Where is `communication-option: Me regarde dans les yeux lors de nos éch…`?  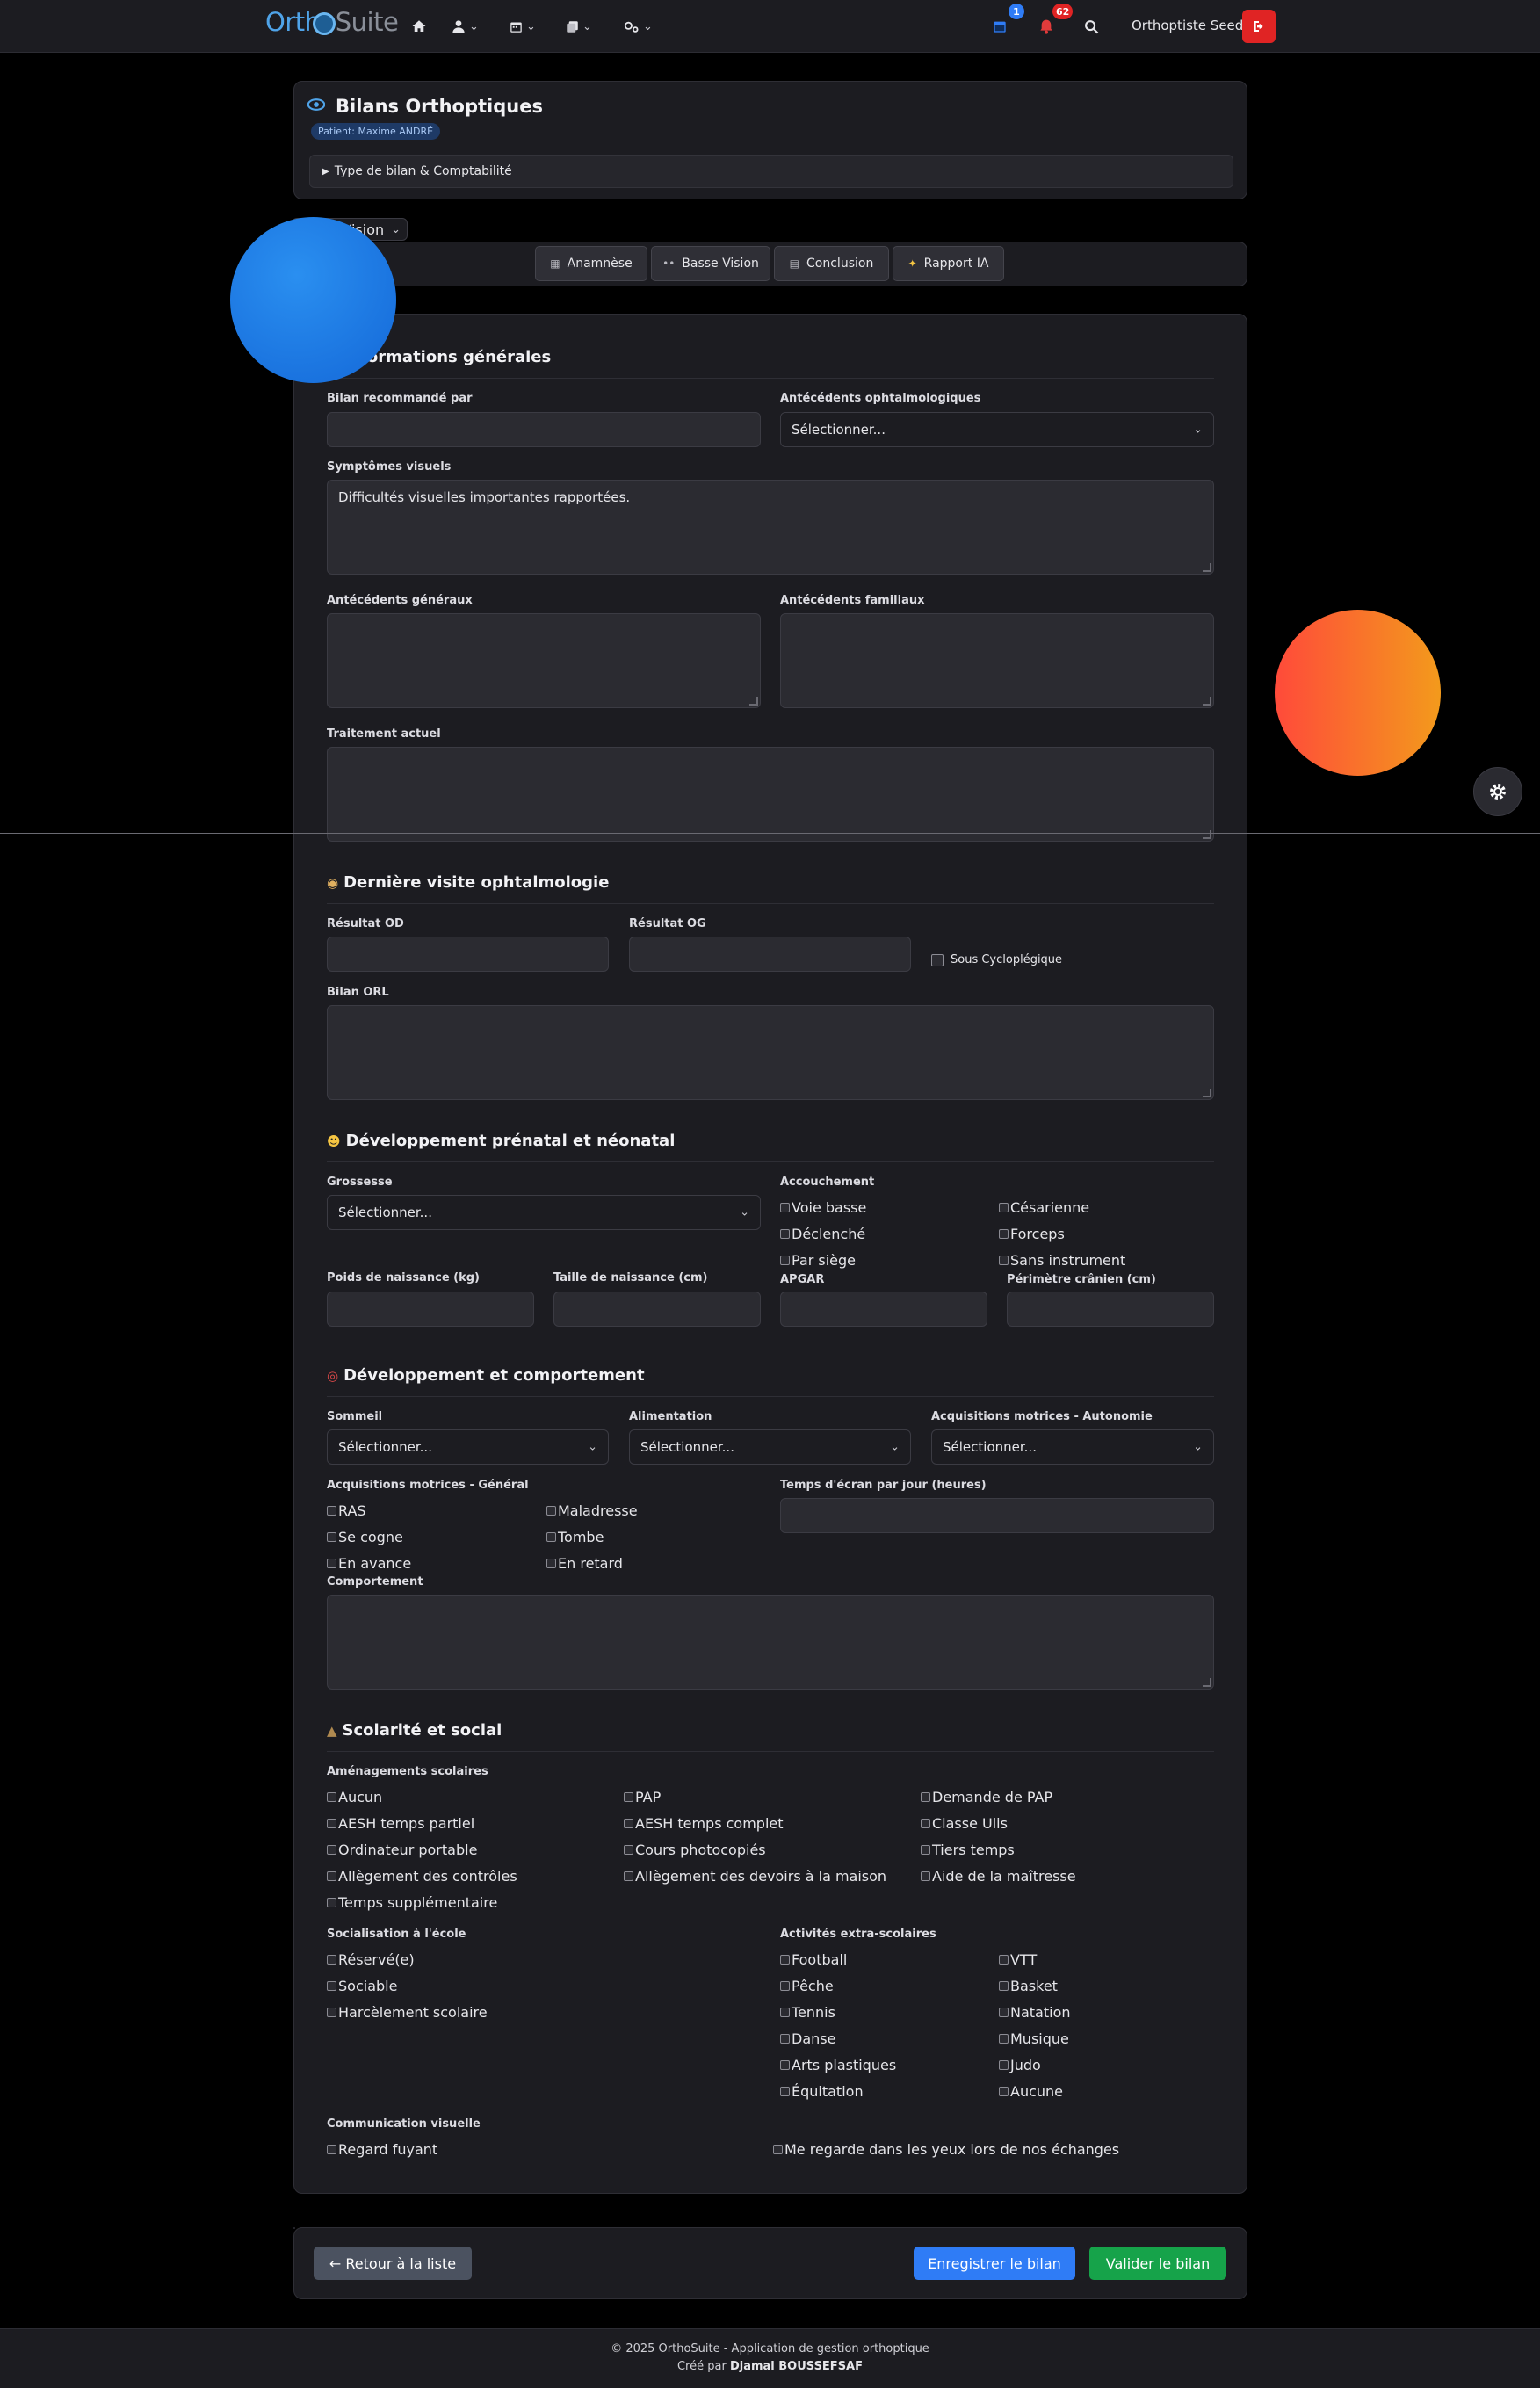
communication-option: Me regarde dans les yeux lors de nos éch… is located at coordinates (946, 2149).